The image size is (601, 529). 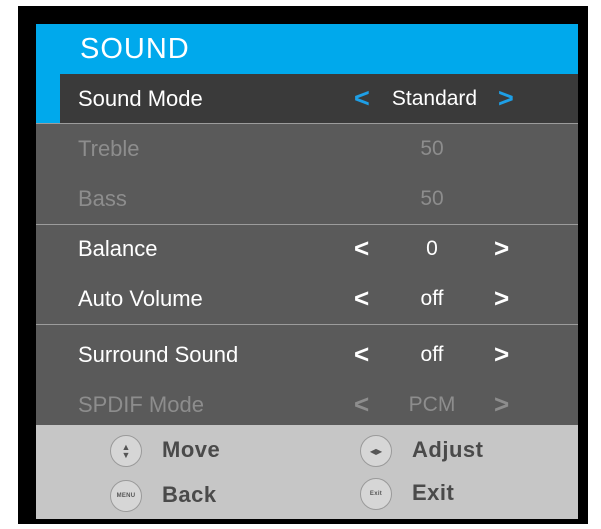 I want to click on menu-button-icon: MENU, so click(x=126, y=496).